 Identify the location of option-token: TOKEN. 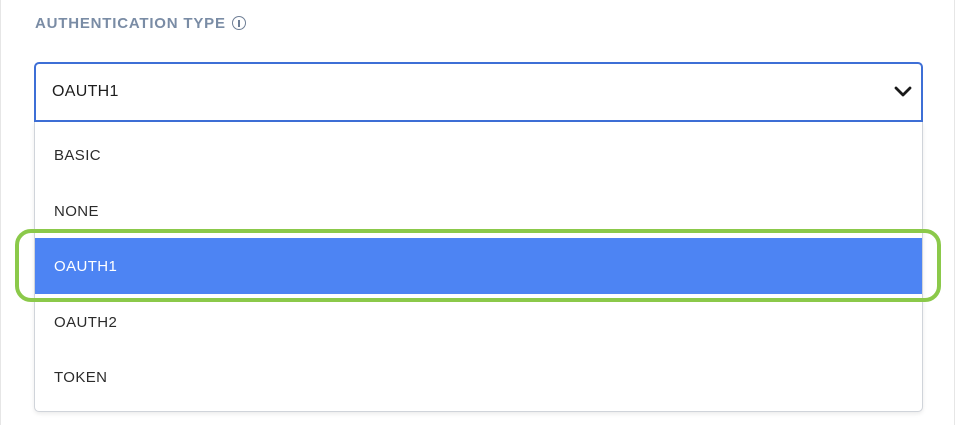
(478, 377).